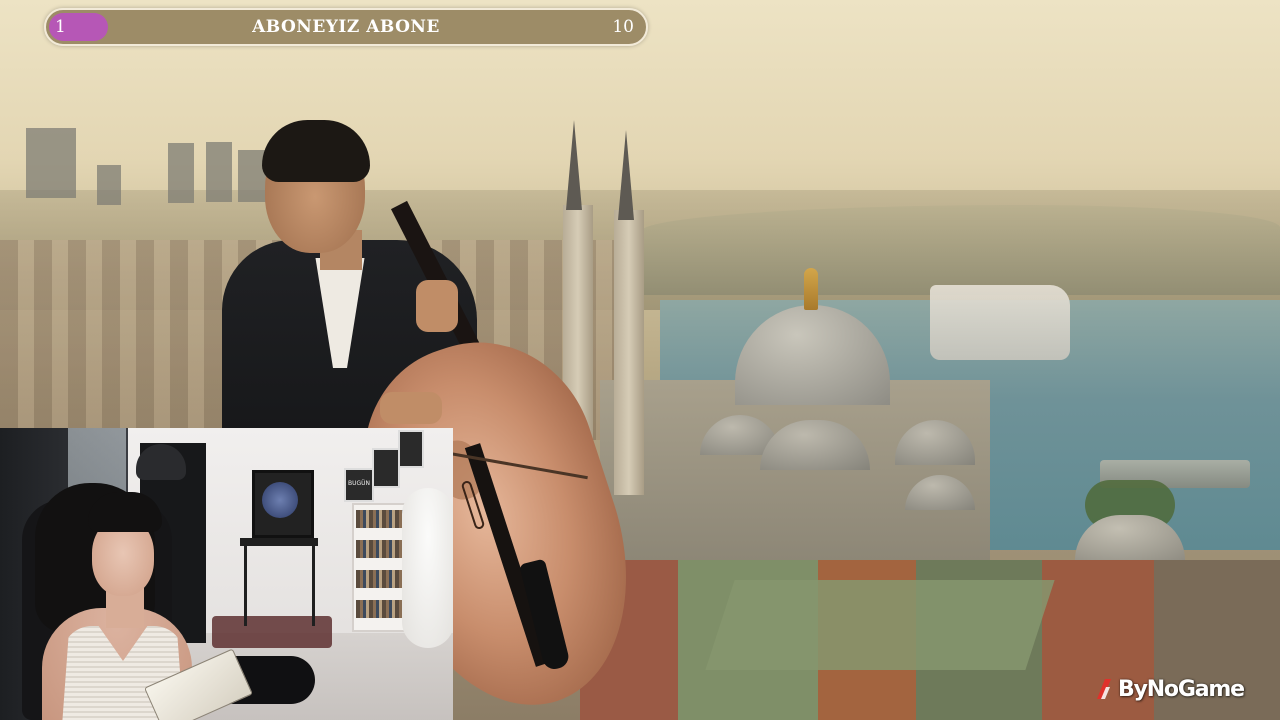 The height and width of the screenshot is (720, 1280). Describe the element at coordinates (280, 500) in the screenshot. I see `frame-artwork` at that location.